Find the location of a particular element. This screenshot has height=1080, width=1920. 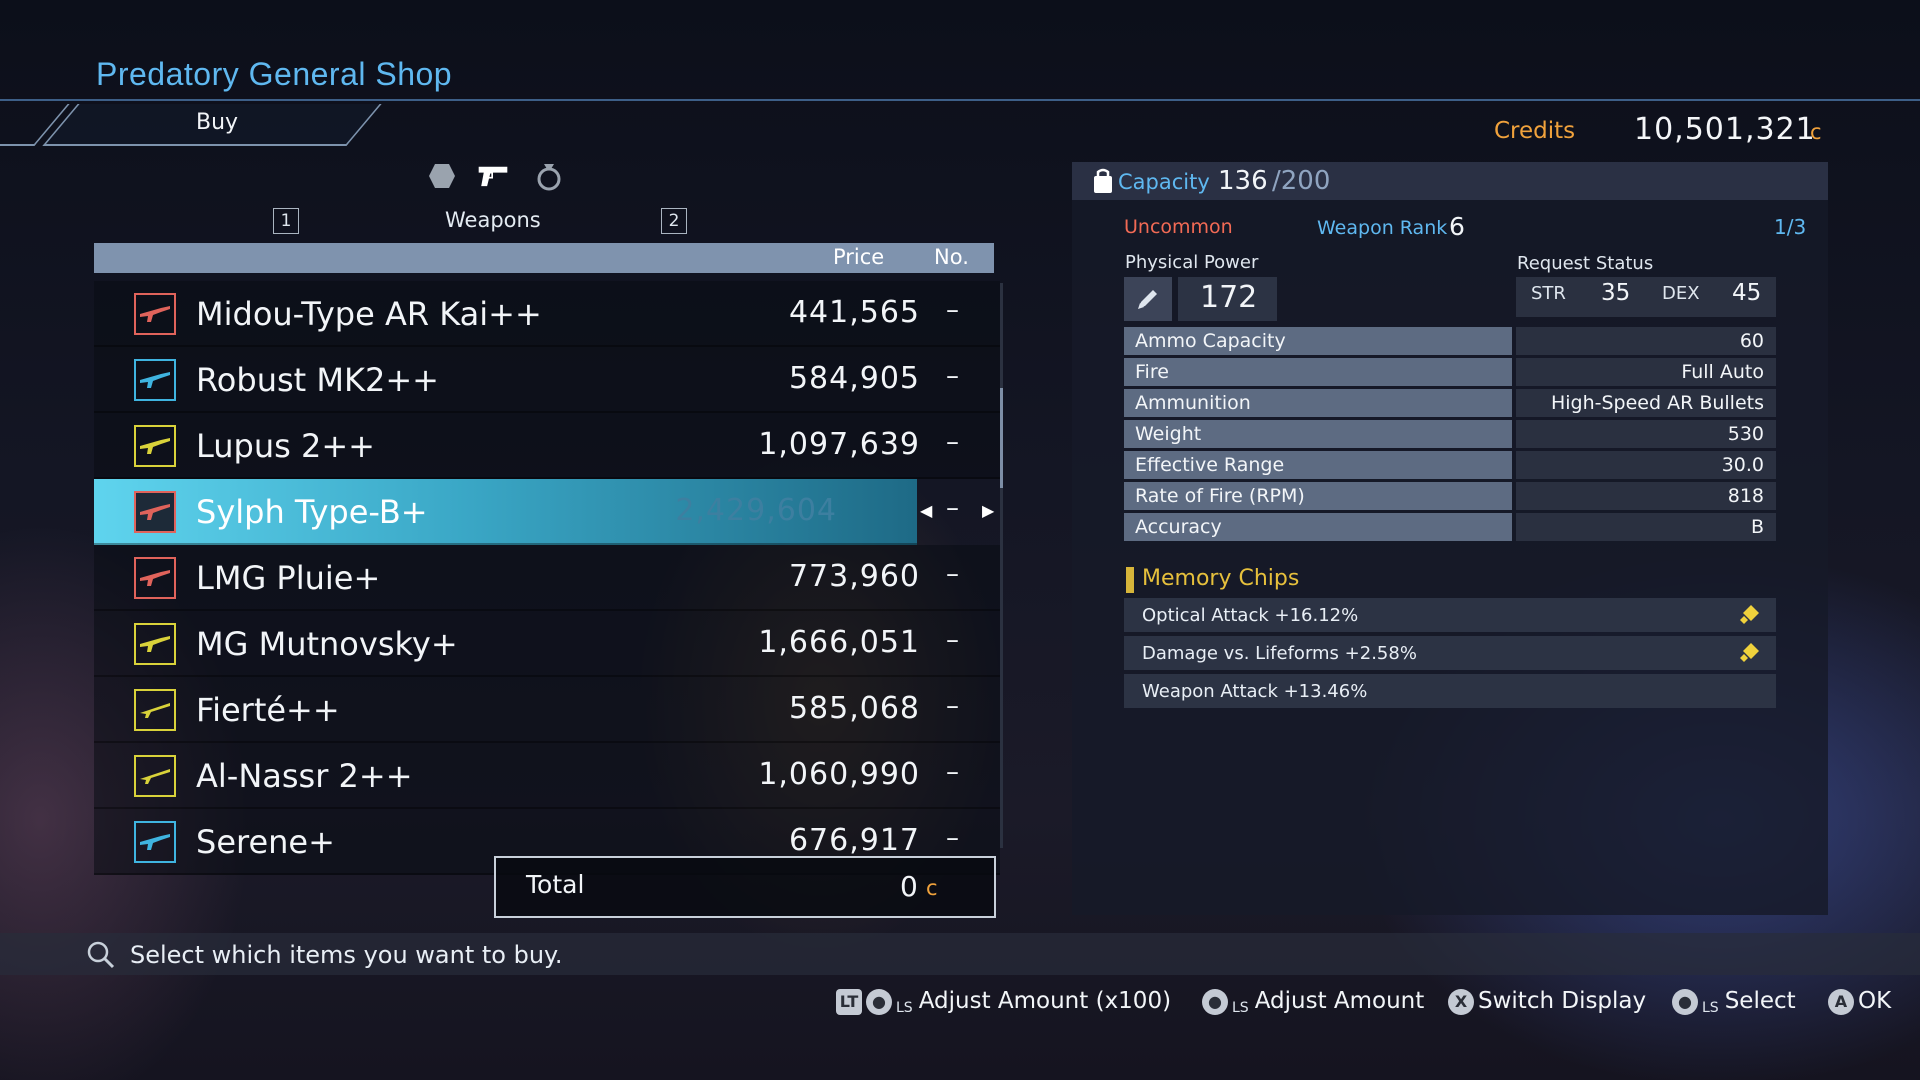

stat-row: Effective Range 30.0 is located at coordinates (1450, 465).